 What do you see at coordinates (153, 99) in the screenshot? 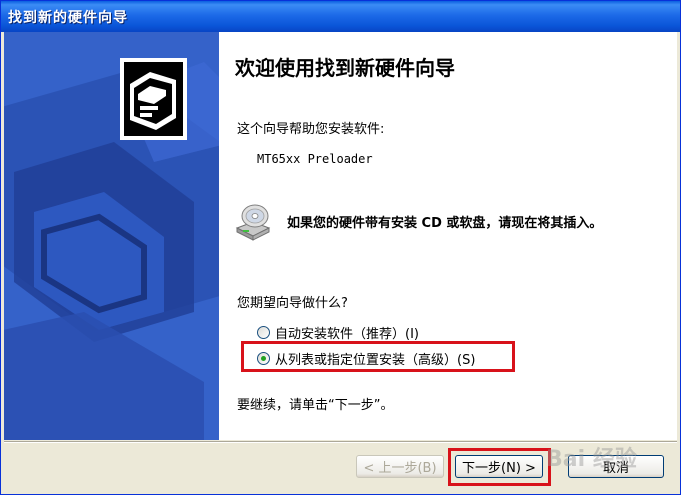
I see `hardware-box-icon` at bounding box center [153, 99].